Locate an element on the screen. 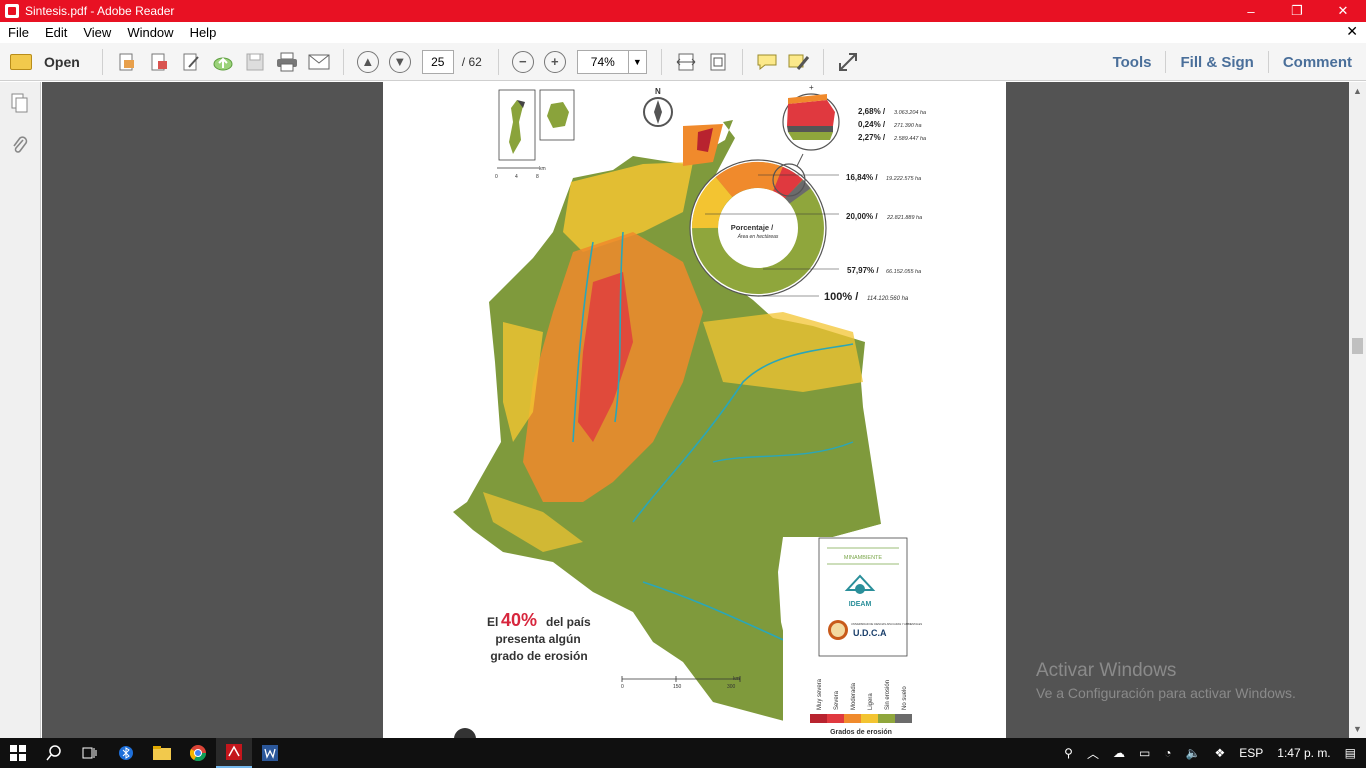  document-close-icon: ✕ is located at coordinates (1352, 31).